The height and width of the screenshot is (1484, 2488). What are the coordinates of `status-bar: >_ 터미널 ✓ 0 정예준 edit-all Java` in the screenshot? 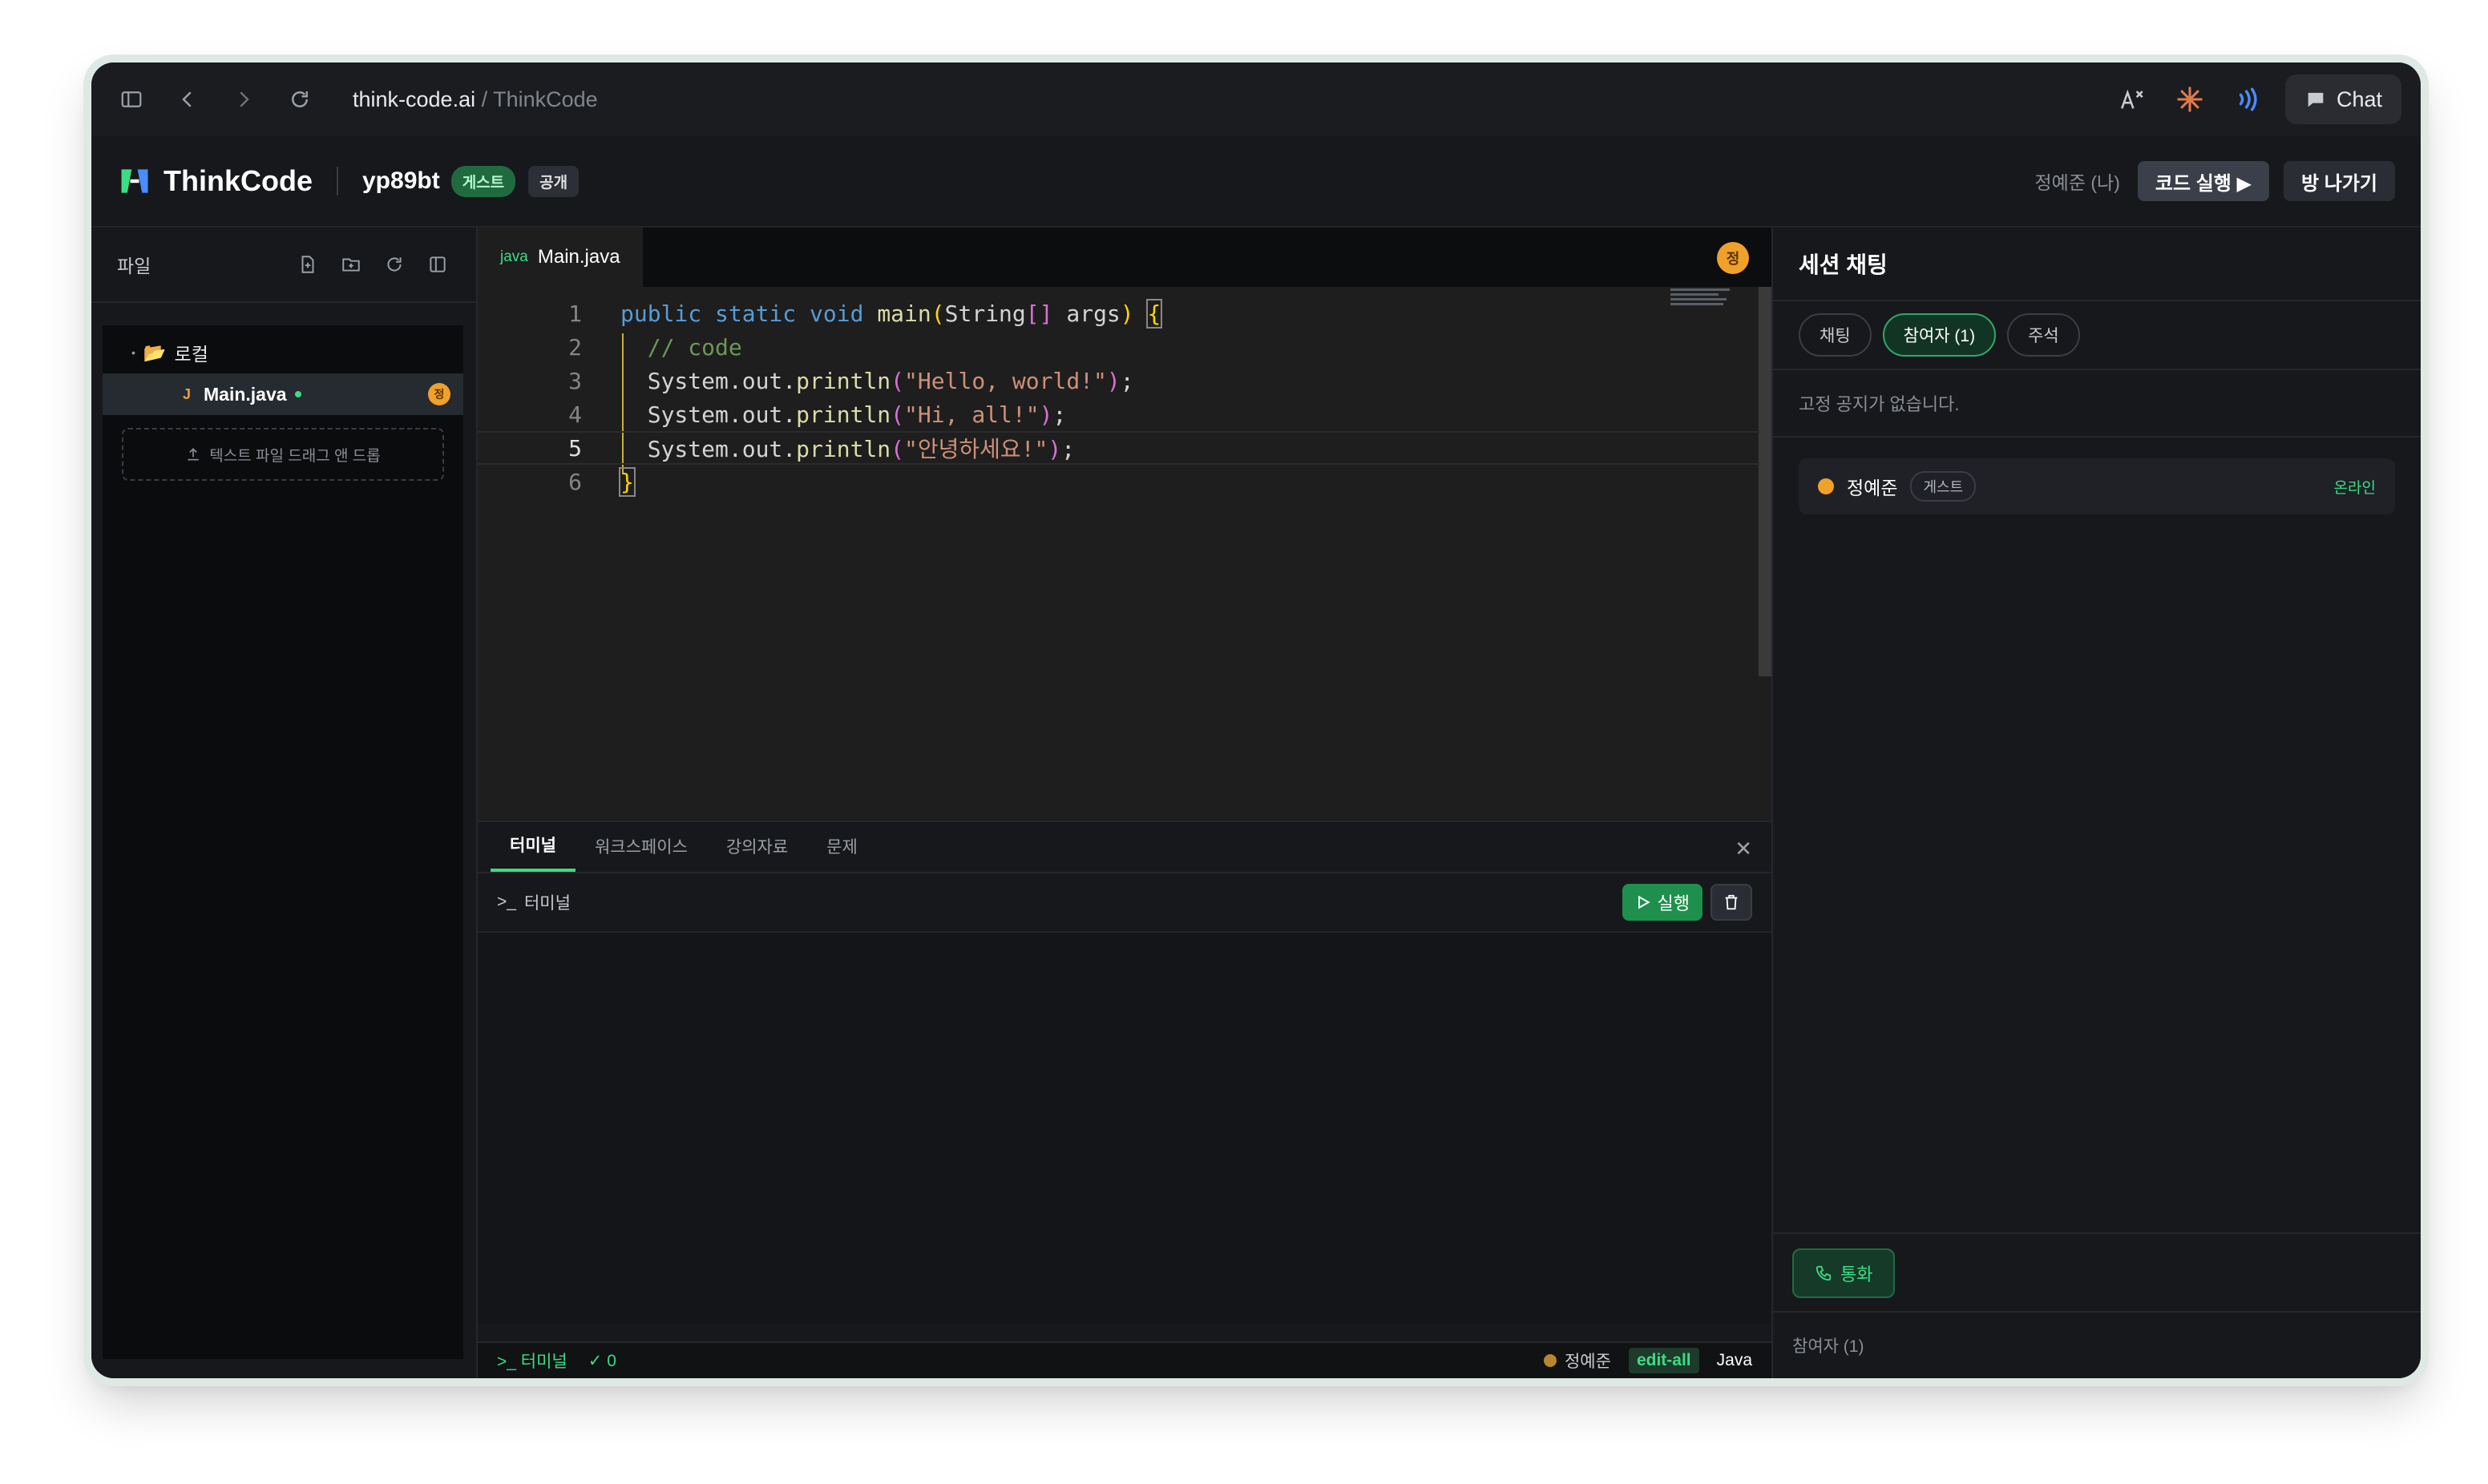 It's located at (1124, 1360).